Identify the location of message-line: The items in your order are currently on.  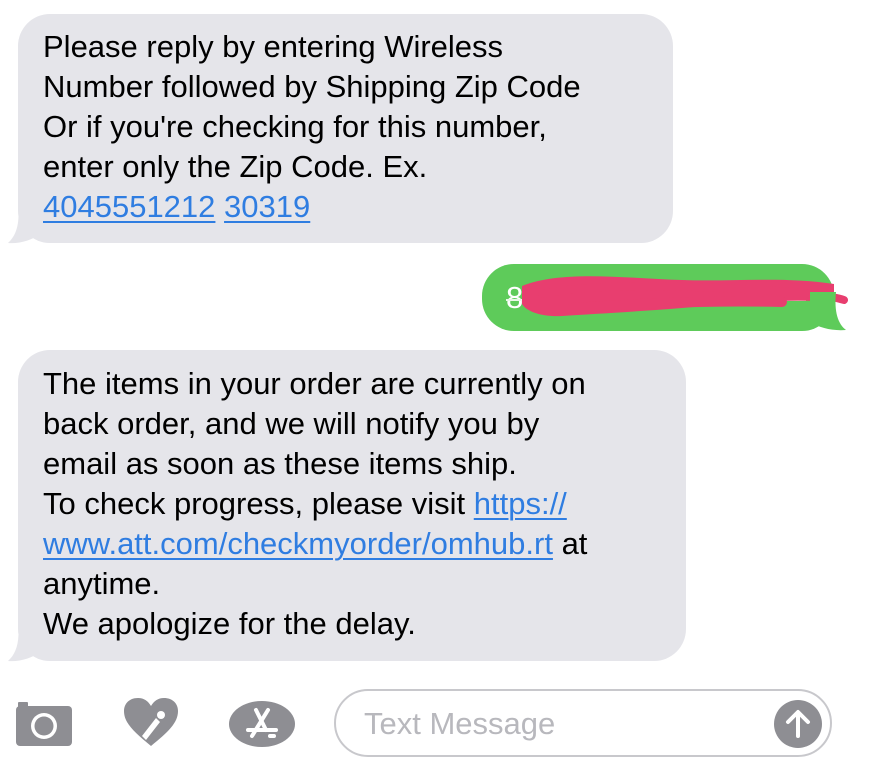
(314, 383).